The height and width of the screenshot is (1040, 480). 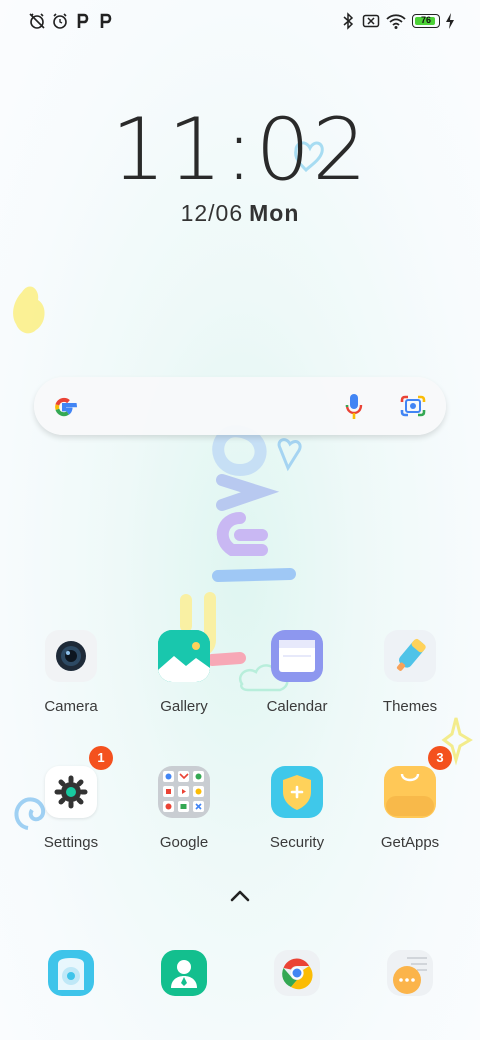 I want to click on notification-badge: 3, so click(x=440, y=758).